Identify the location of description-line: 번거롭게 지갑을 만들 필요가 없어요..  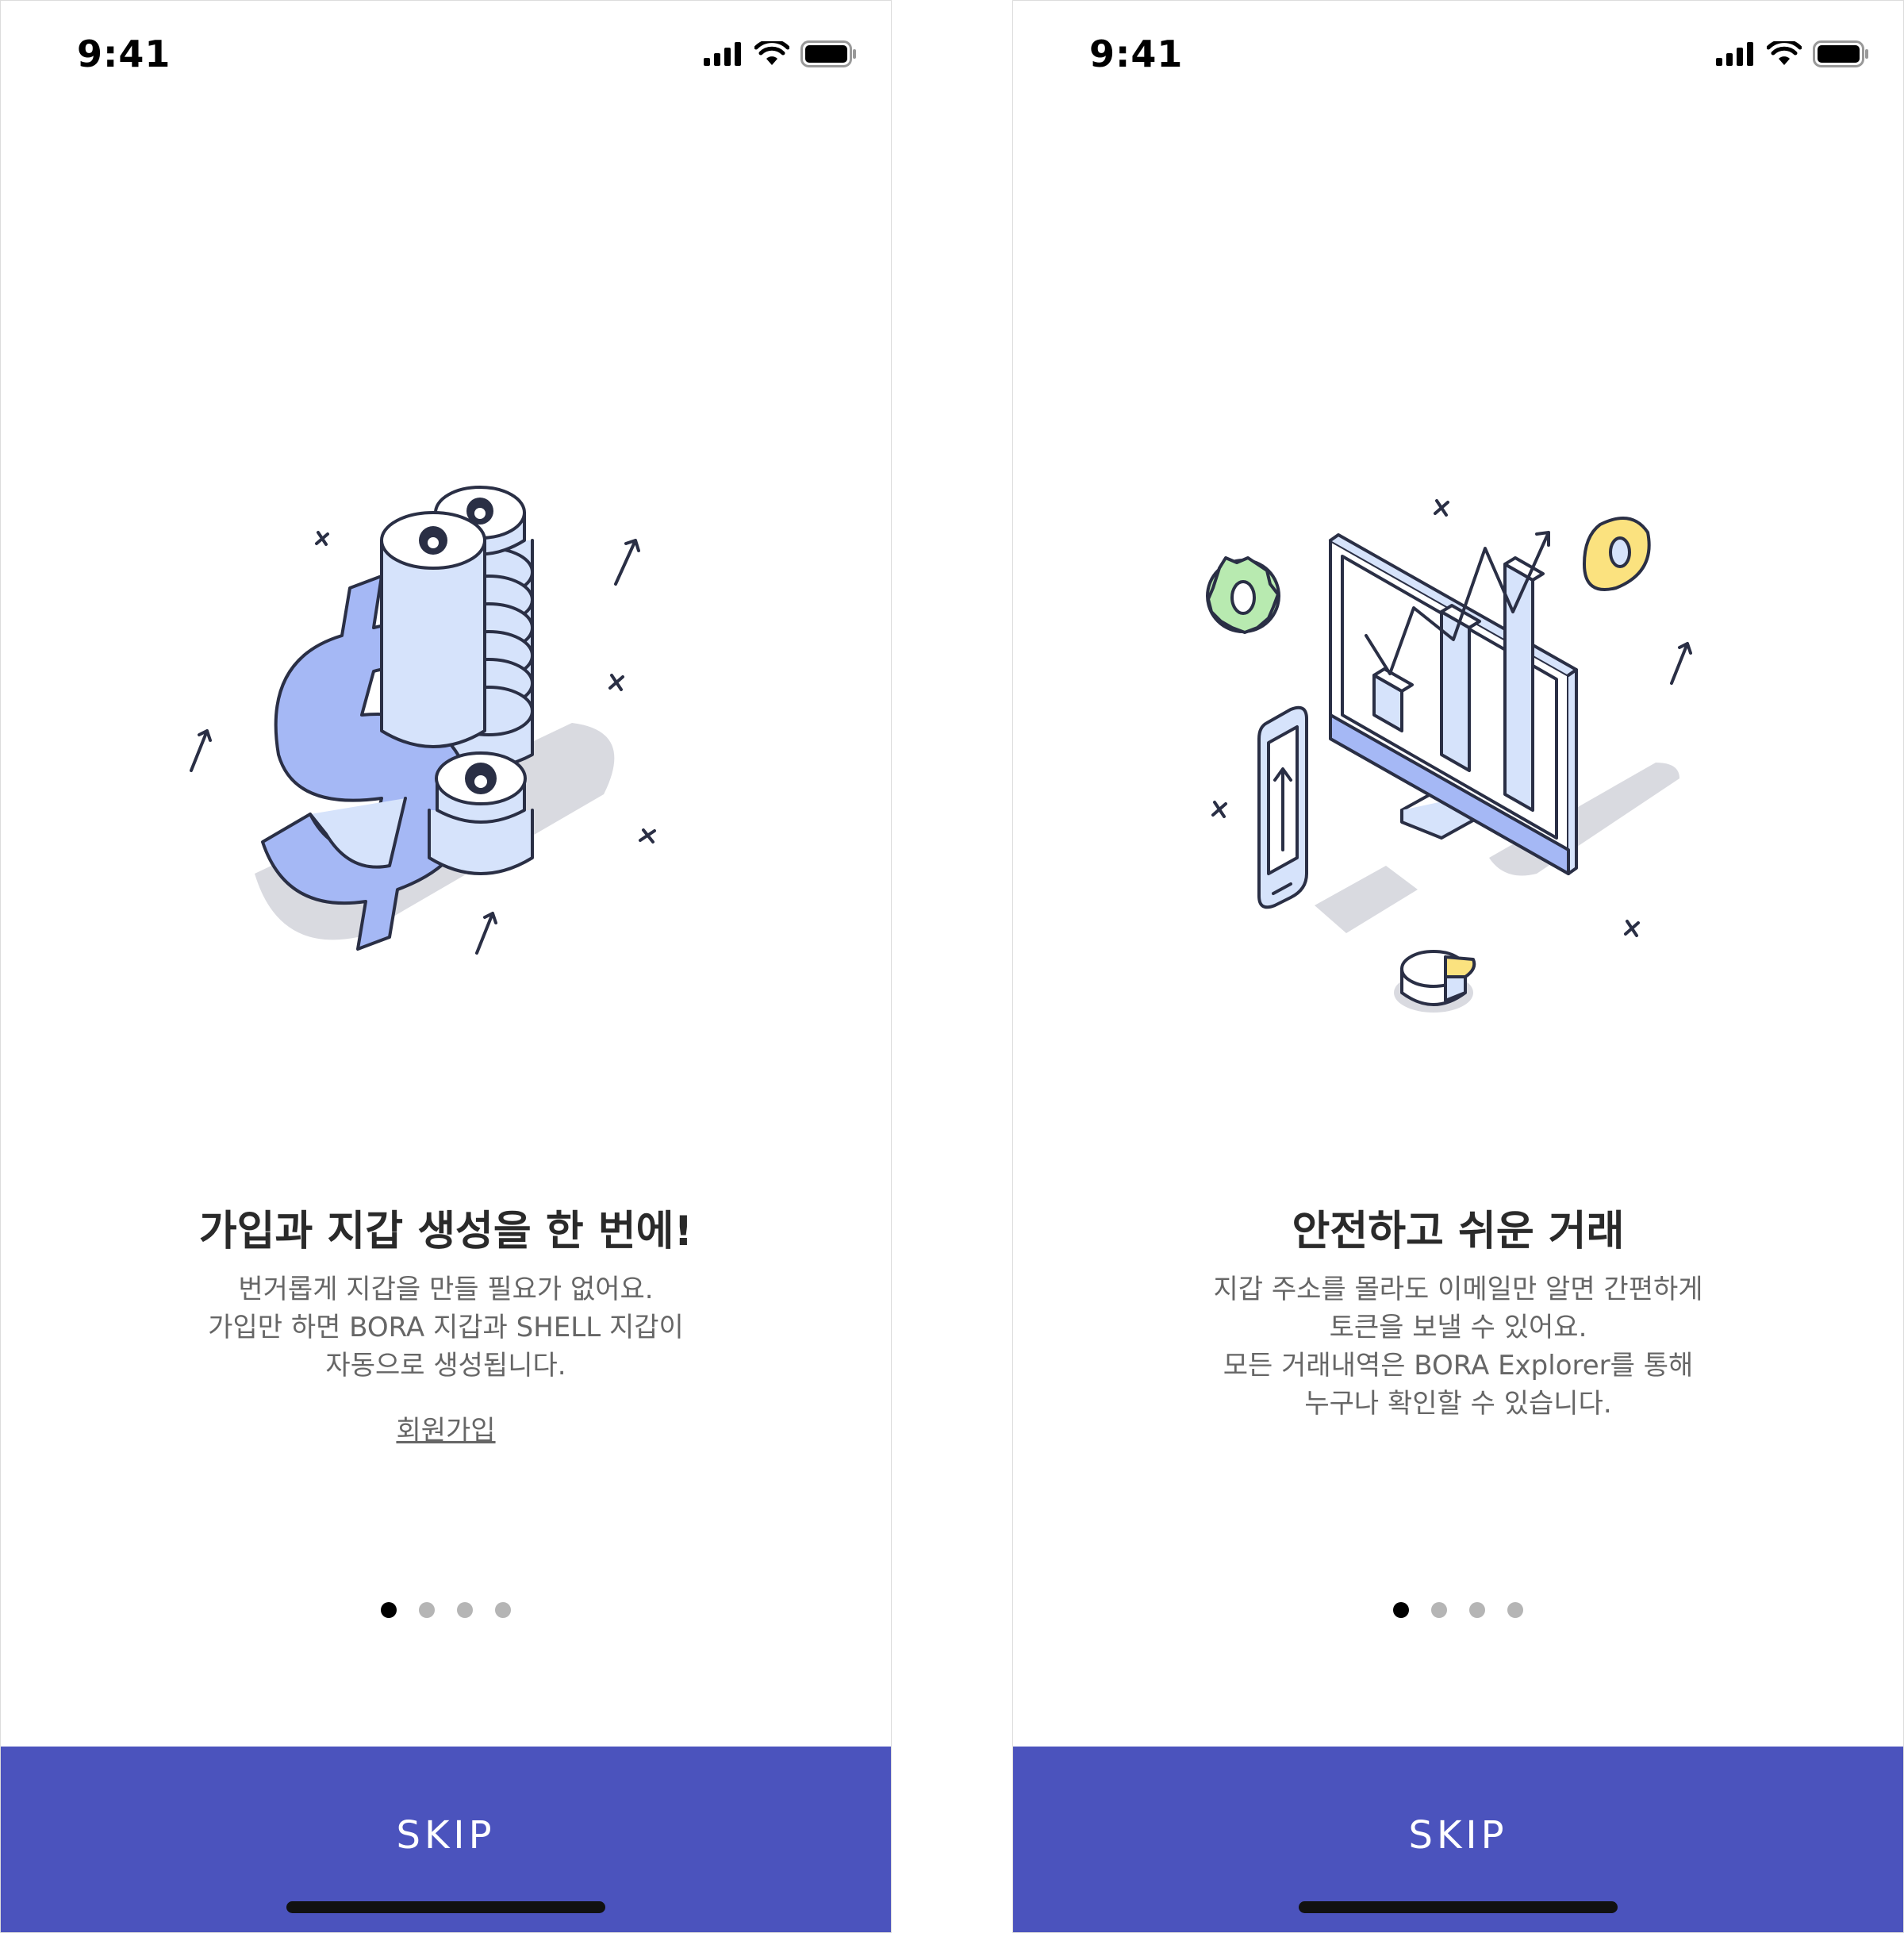
(446, 1289).